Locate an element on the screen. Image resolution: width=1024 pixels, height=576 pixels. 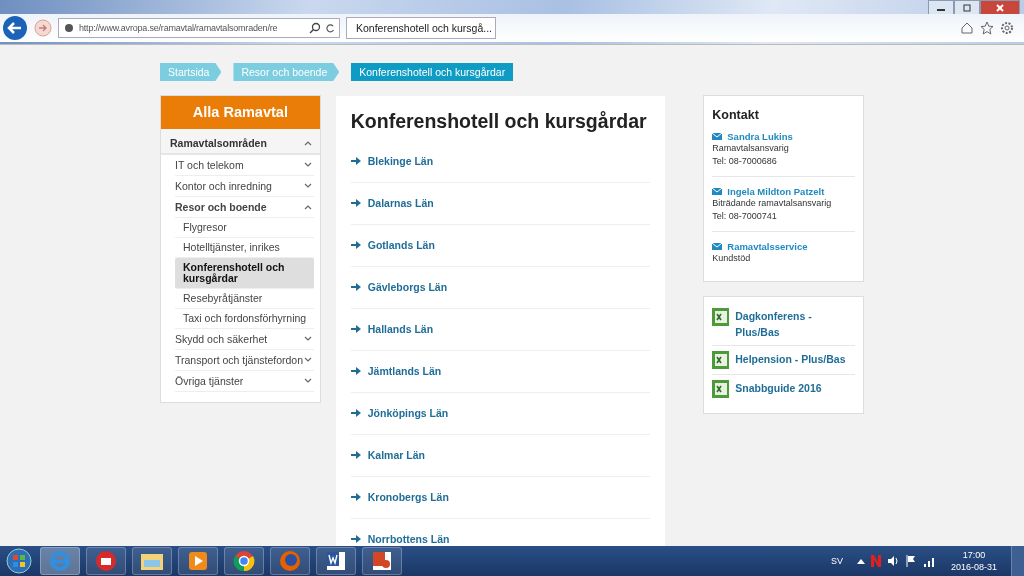
county-link: Kronobergs Län is located at coordinates (408, 496).